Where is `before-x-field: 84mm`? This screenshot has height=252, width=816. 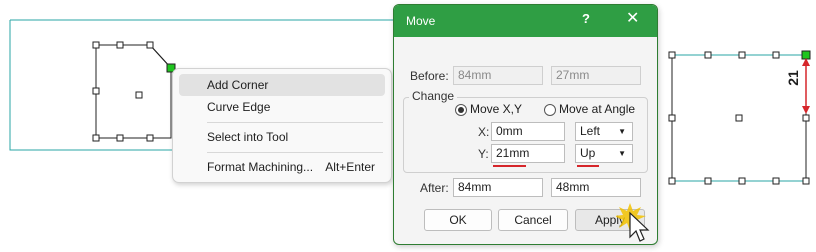
before-x-field: 84mm is located at coordinates (498, 75).